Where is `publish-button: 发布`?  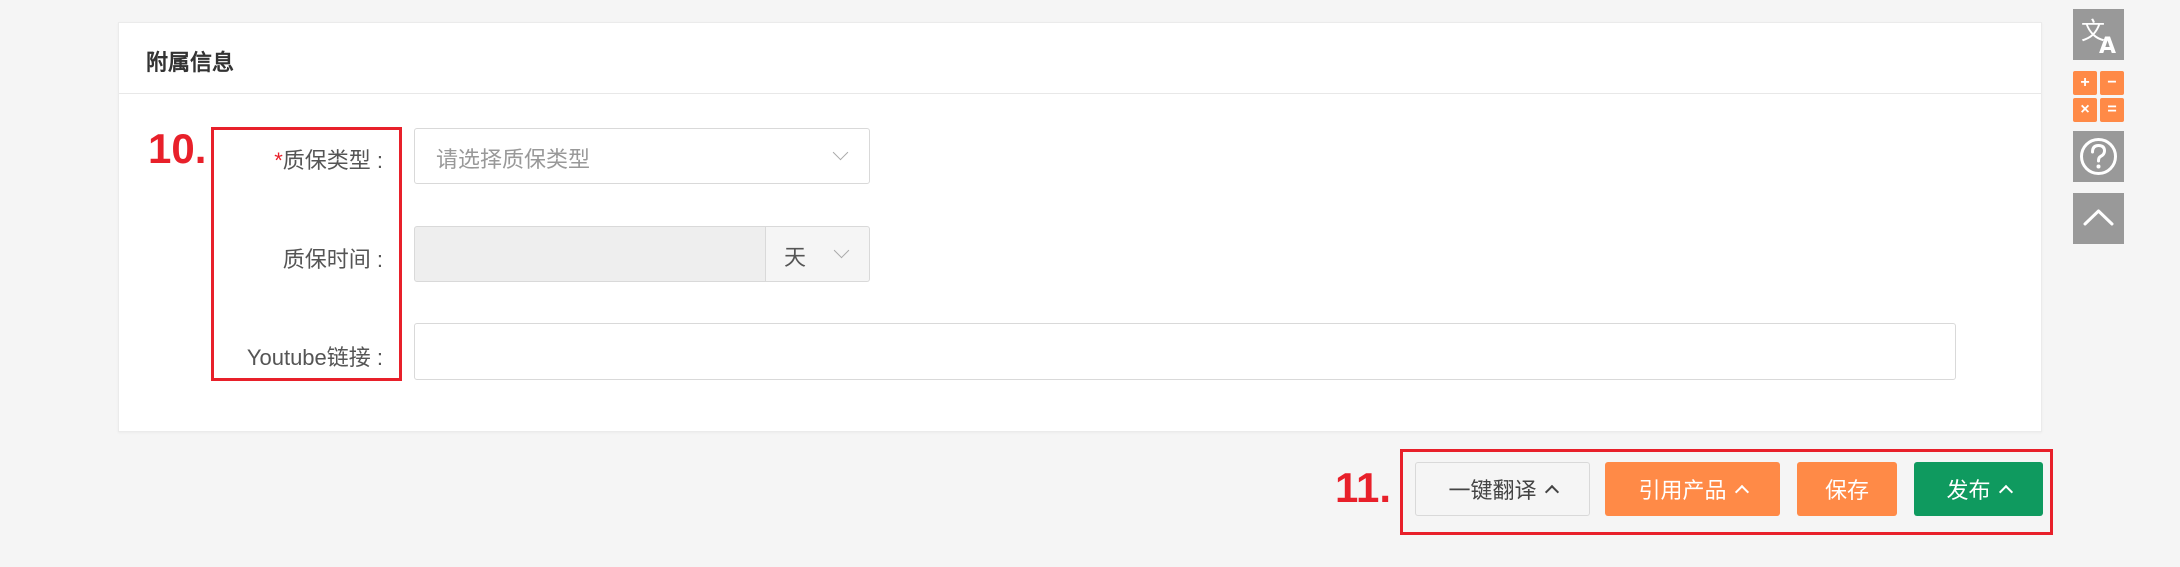
publish-button: 发布 is located at coordinates (1978, 489).